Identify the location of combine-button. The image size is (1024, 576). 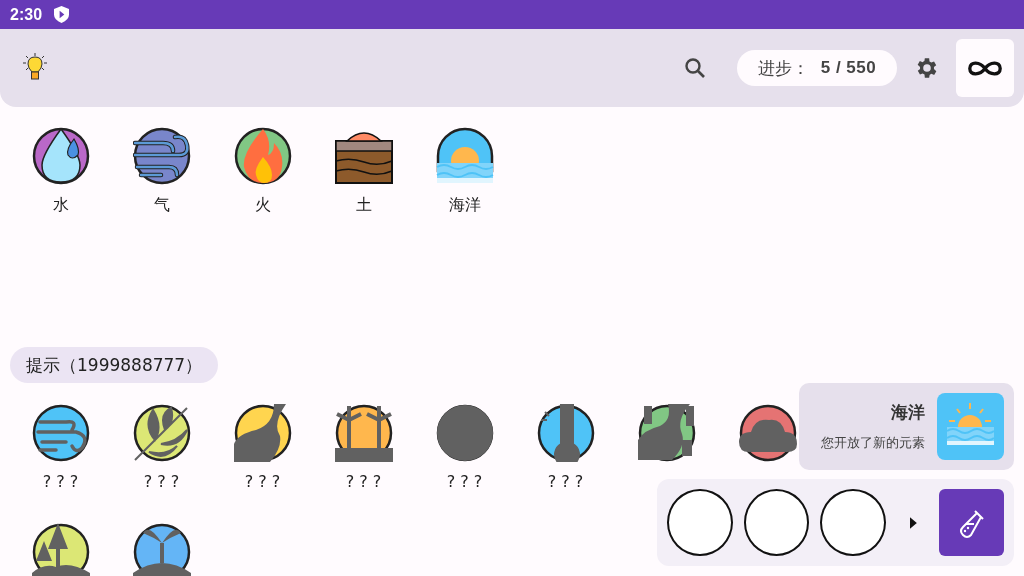
(971, 522).